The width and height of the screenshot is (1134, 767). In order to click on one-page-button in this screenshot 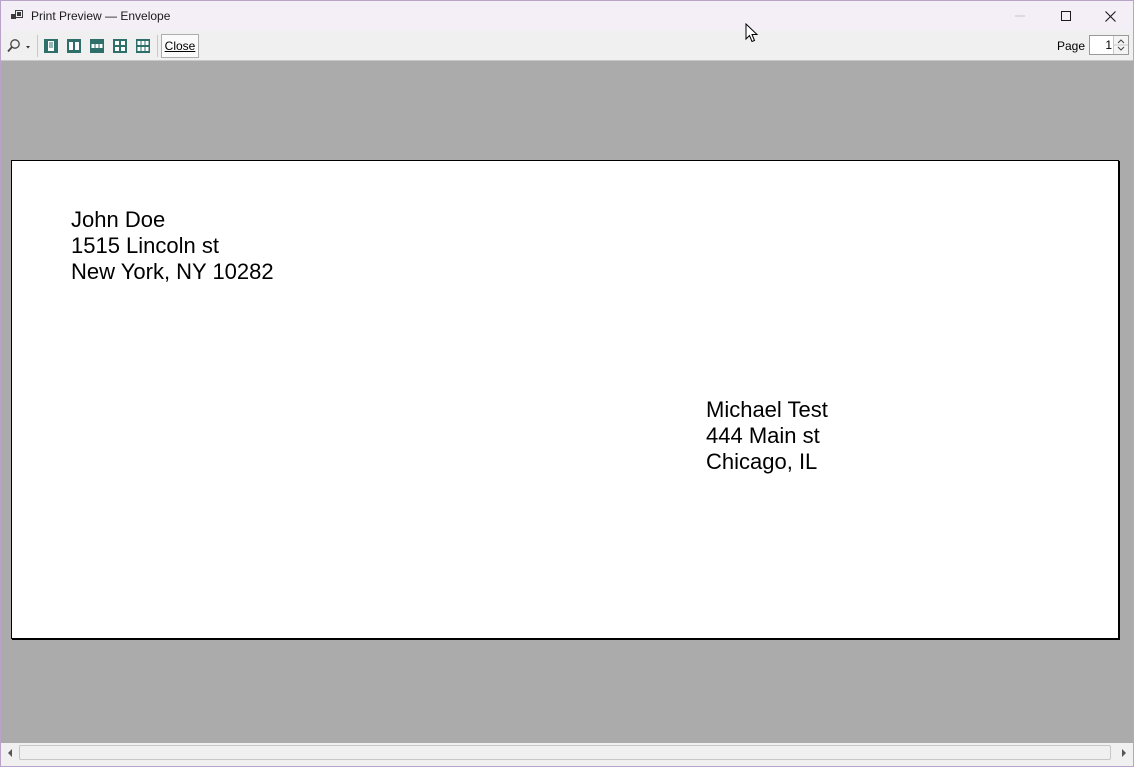, I will do `click(51, 46)`.